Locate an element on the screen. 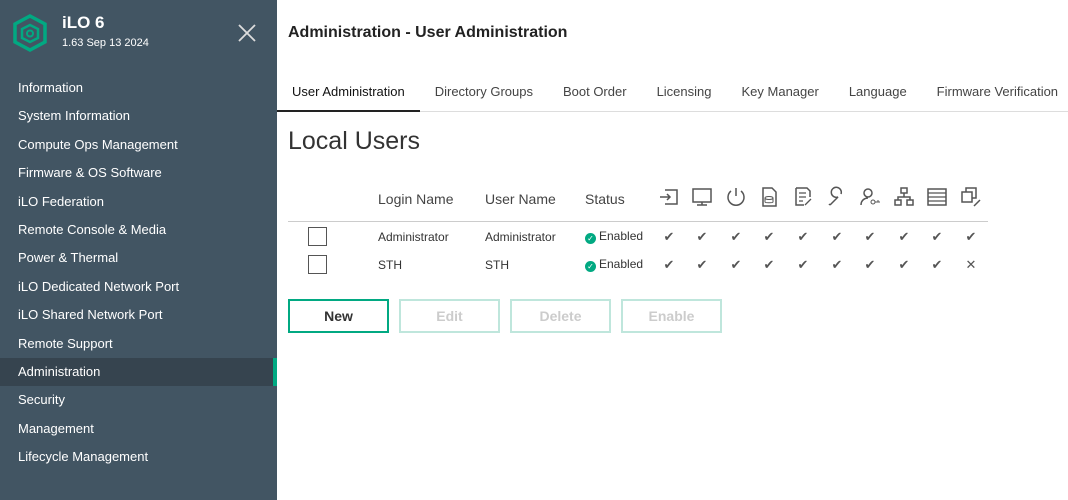  user-accounts-icon is located at coordinates (870, 197).